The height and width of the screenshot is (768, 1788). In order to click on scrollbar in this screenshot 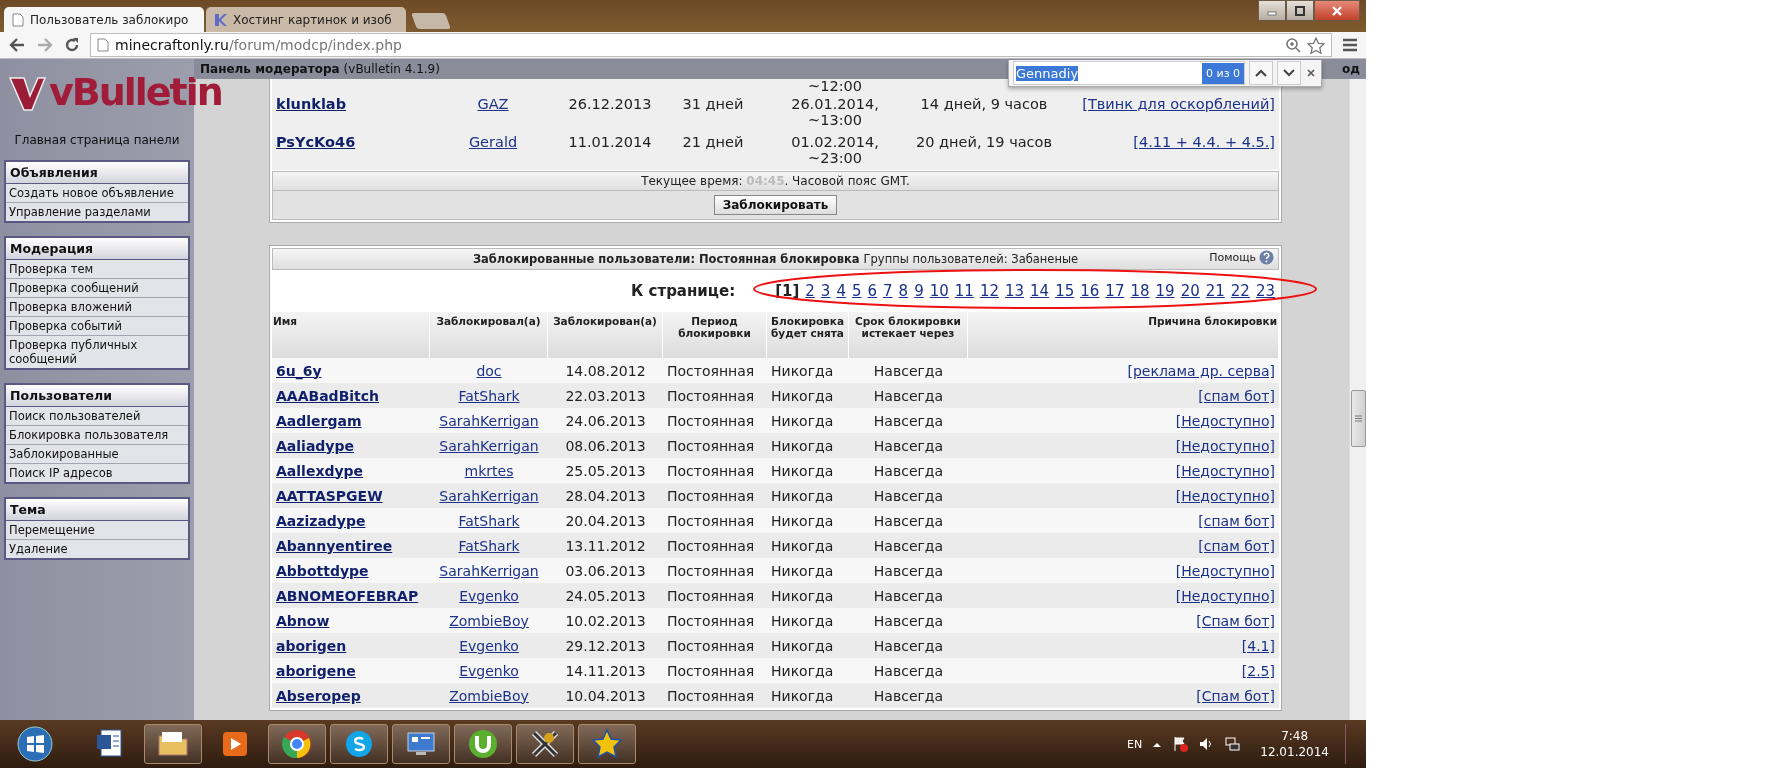, I will do `click(1357, 399)`.